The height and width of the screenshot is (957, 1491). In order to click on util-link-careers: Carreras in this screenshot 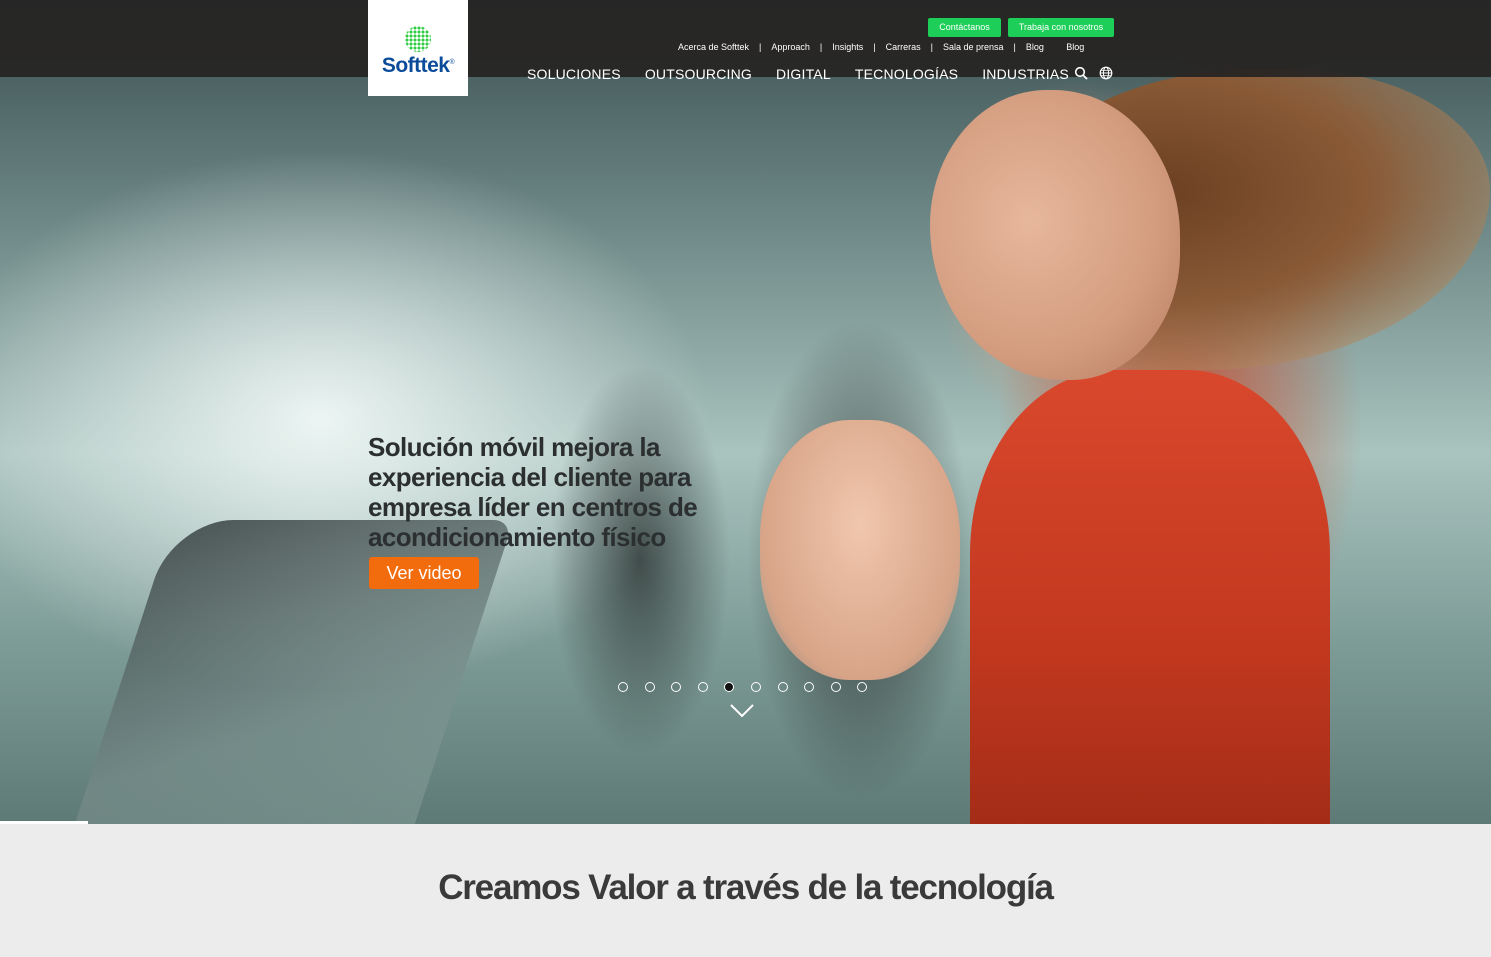, I will do `click(903, 47)`.